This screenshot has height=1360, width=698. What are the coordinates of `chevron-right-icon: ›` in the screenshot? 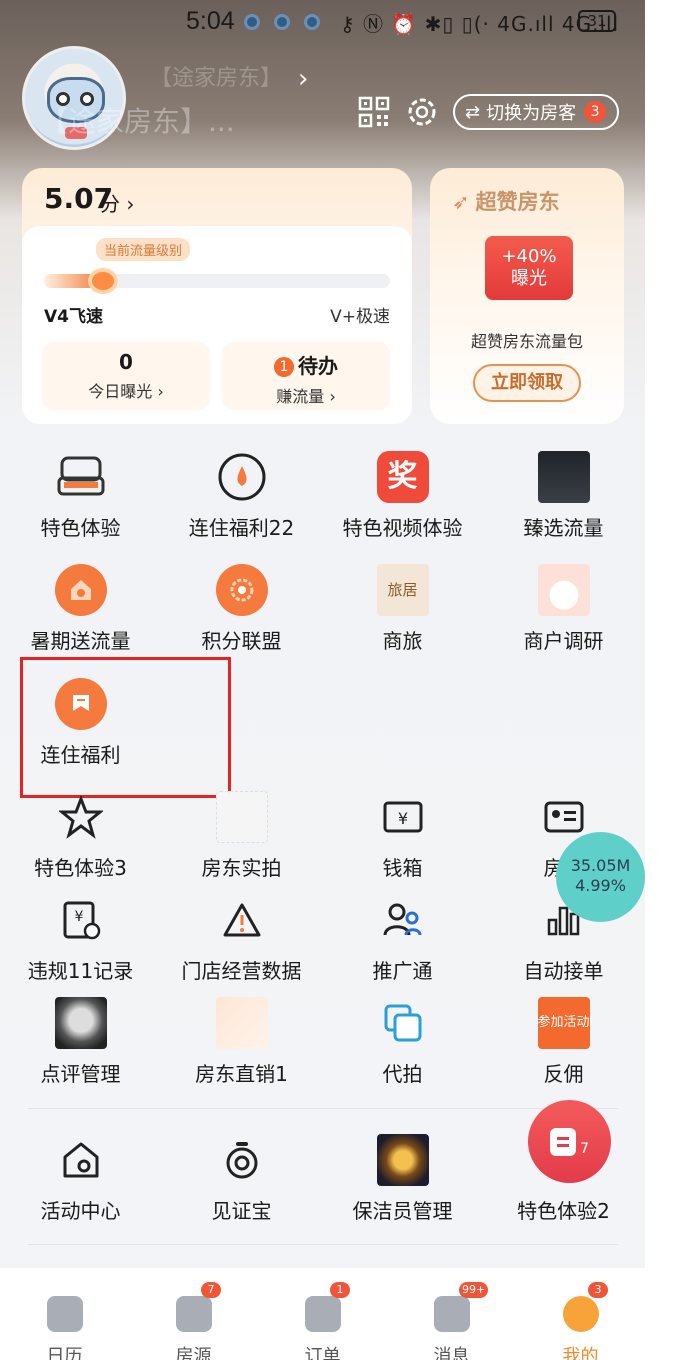 It's located at (303, 79).